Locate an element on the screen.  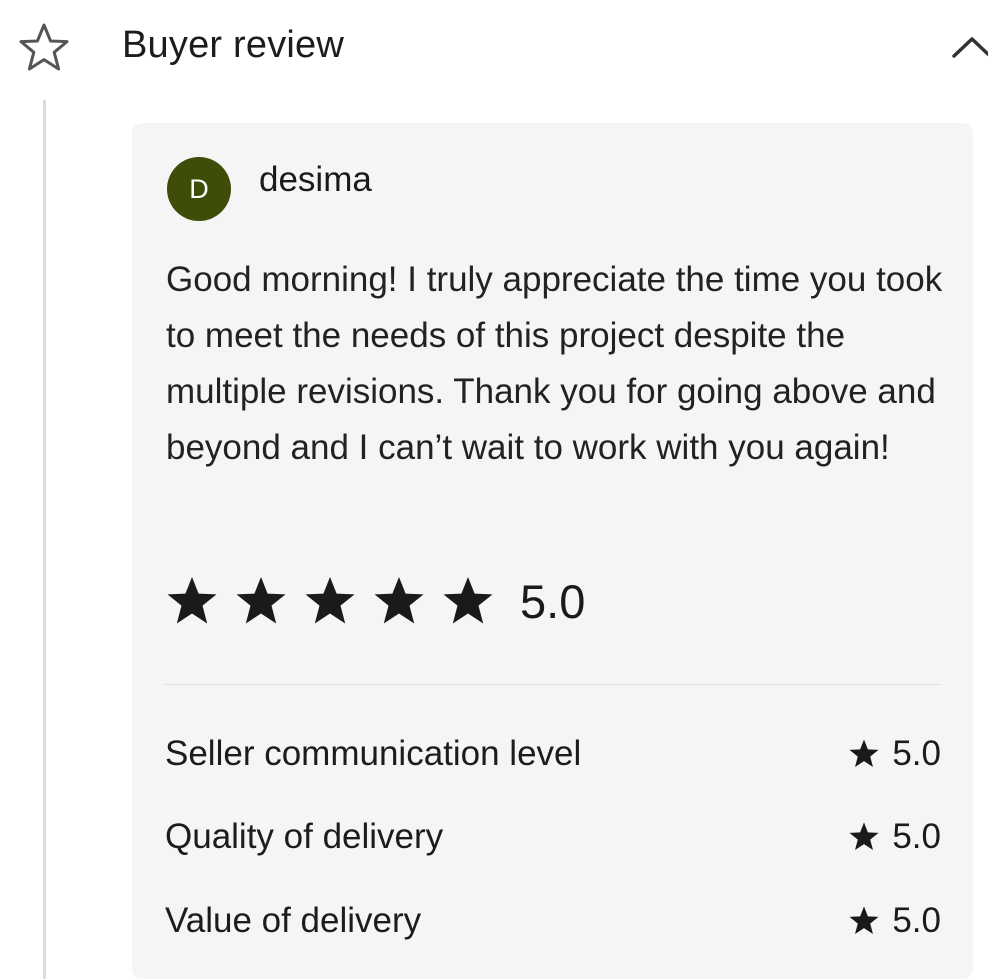
star-outline-icon is located at coordinates (44, 47).